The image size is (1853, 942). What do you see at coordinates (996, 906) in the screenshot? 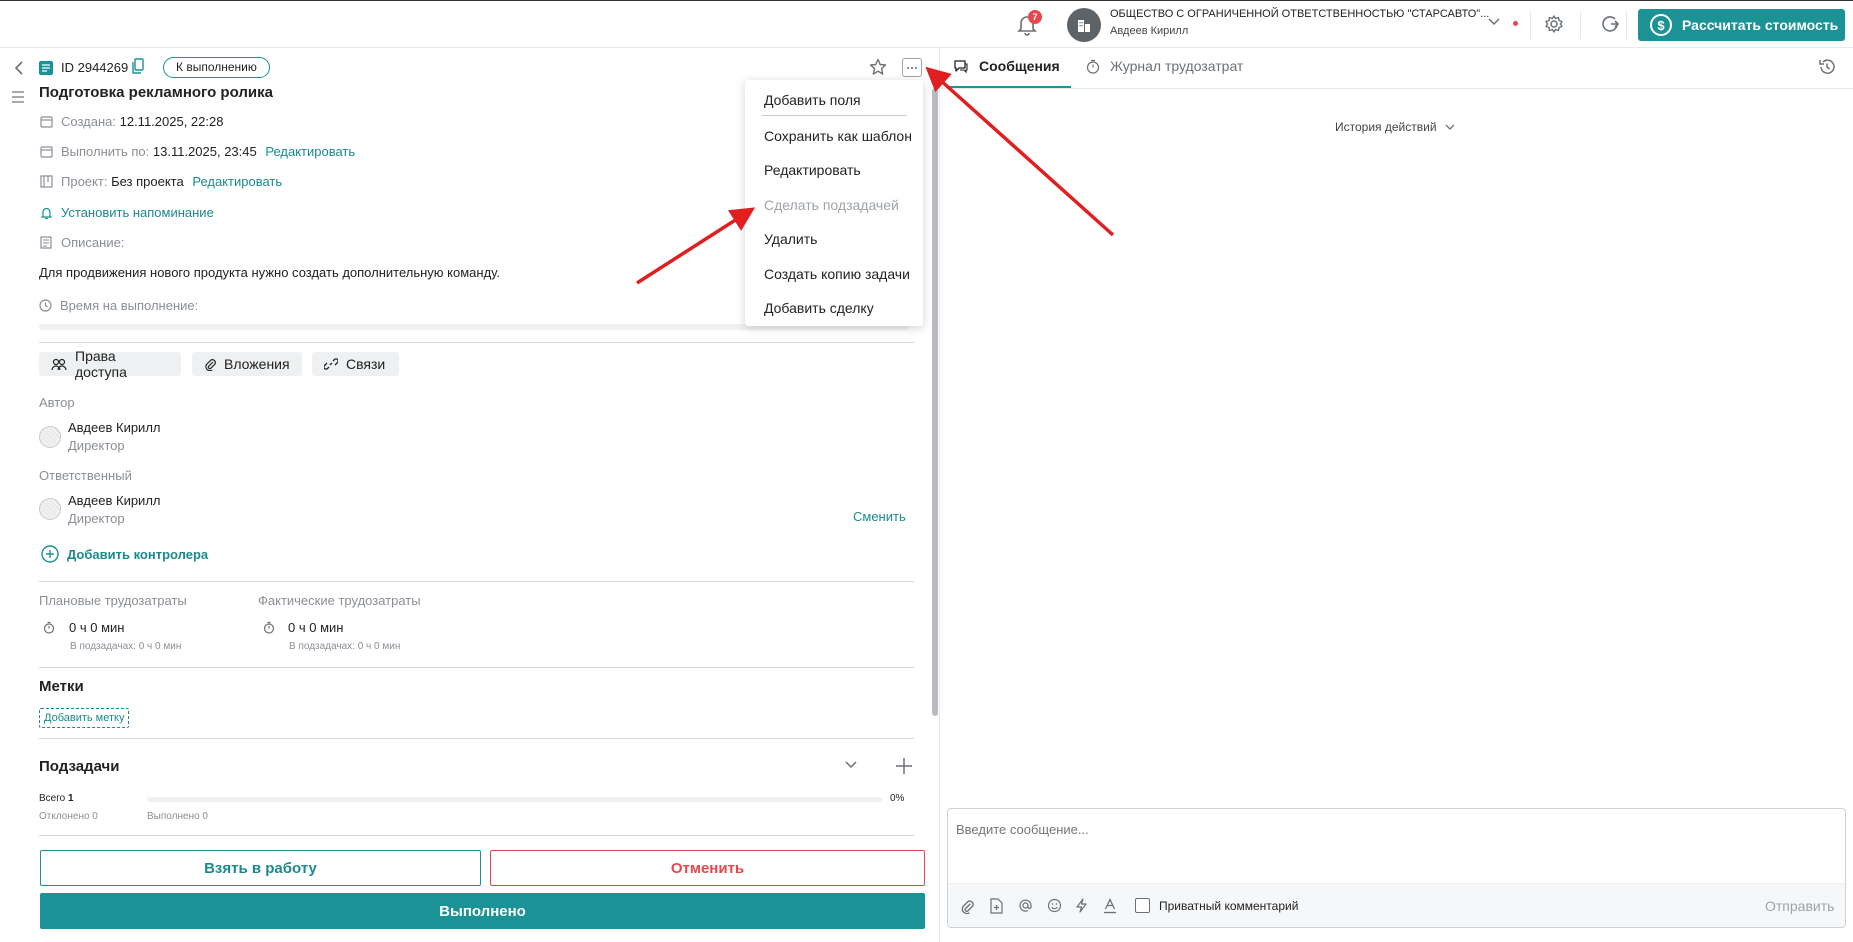
I see `file-add-icon` at bounding box center [996, 906].